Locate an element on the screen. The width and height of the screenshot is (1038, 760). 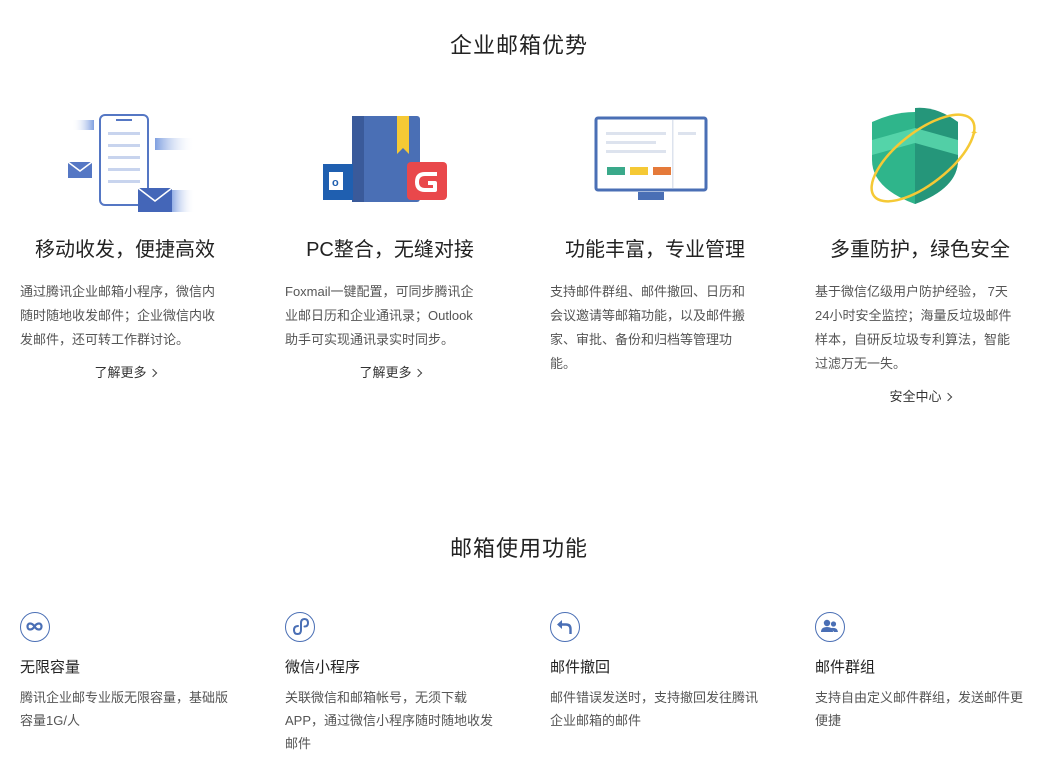
svg-text: o is located at coordinates (335, 183).